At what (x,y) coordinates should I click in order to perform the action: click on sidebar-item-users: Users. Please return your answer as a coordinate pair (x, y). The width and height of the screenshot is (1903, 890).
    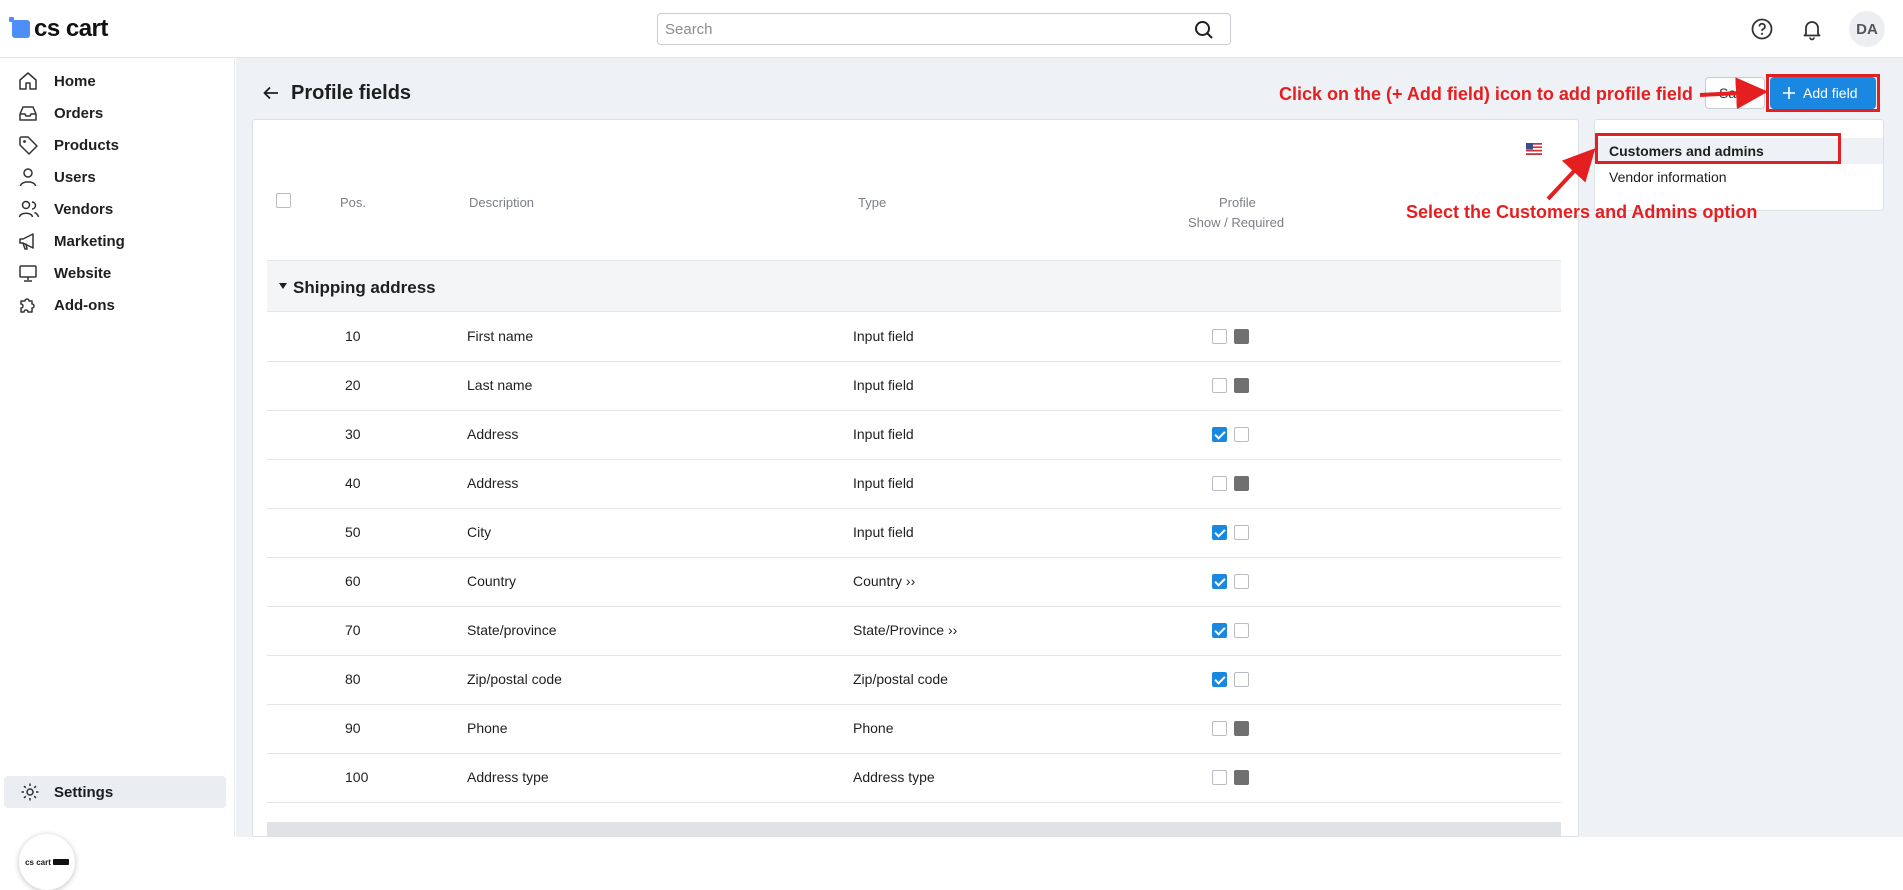
    Looking at the image, I should click on (117, 177).